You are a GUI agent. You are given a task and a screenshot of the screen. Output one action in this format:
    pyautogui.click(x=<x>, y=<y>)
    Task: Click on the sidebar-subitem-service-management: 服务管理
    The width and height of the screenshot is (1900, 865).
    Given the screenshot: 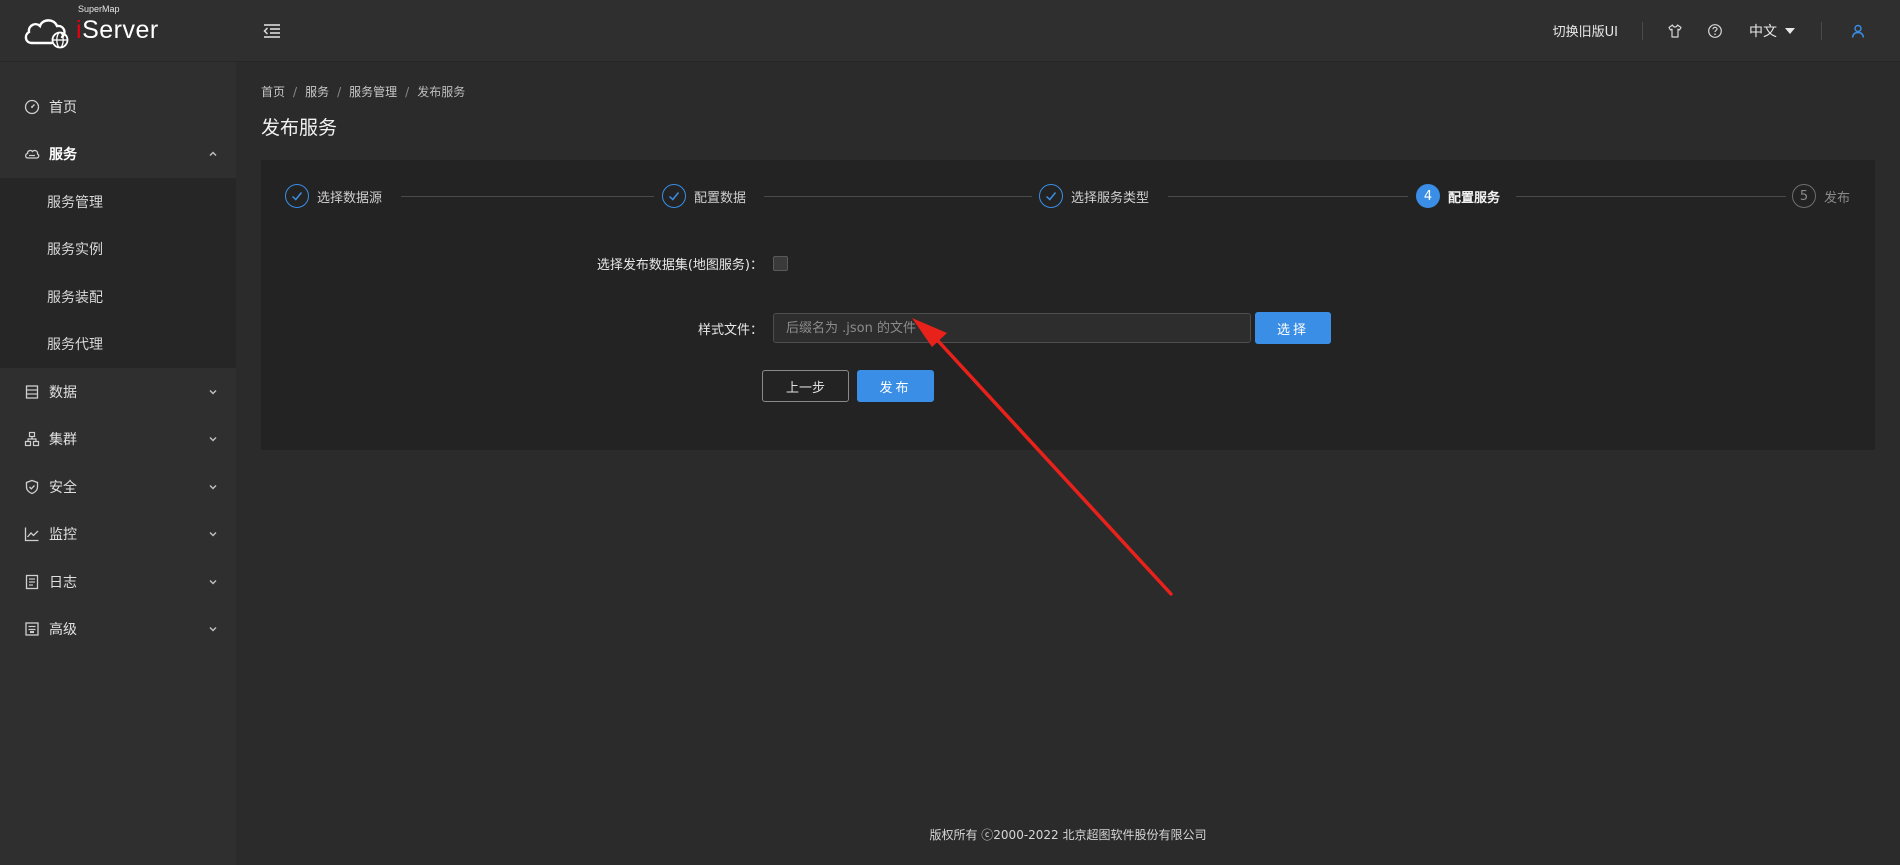 What is the action you would take?
    pyautogui.click(x=118, y=202)
    